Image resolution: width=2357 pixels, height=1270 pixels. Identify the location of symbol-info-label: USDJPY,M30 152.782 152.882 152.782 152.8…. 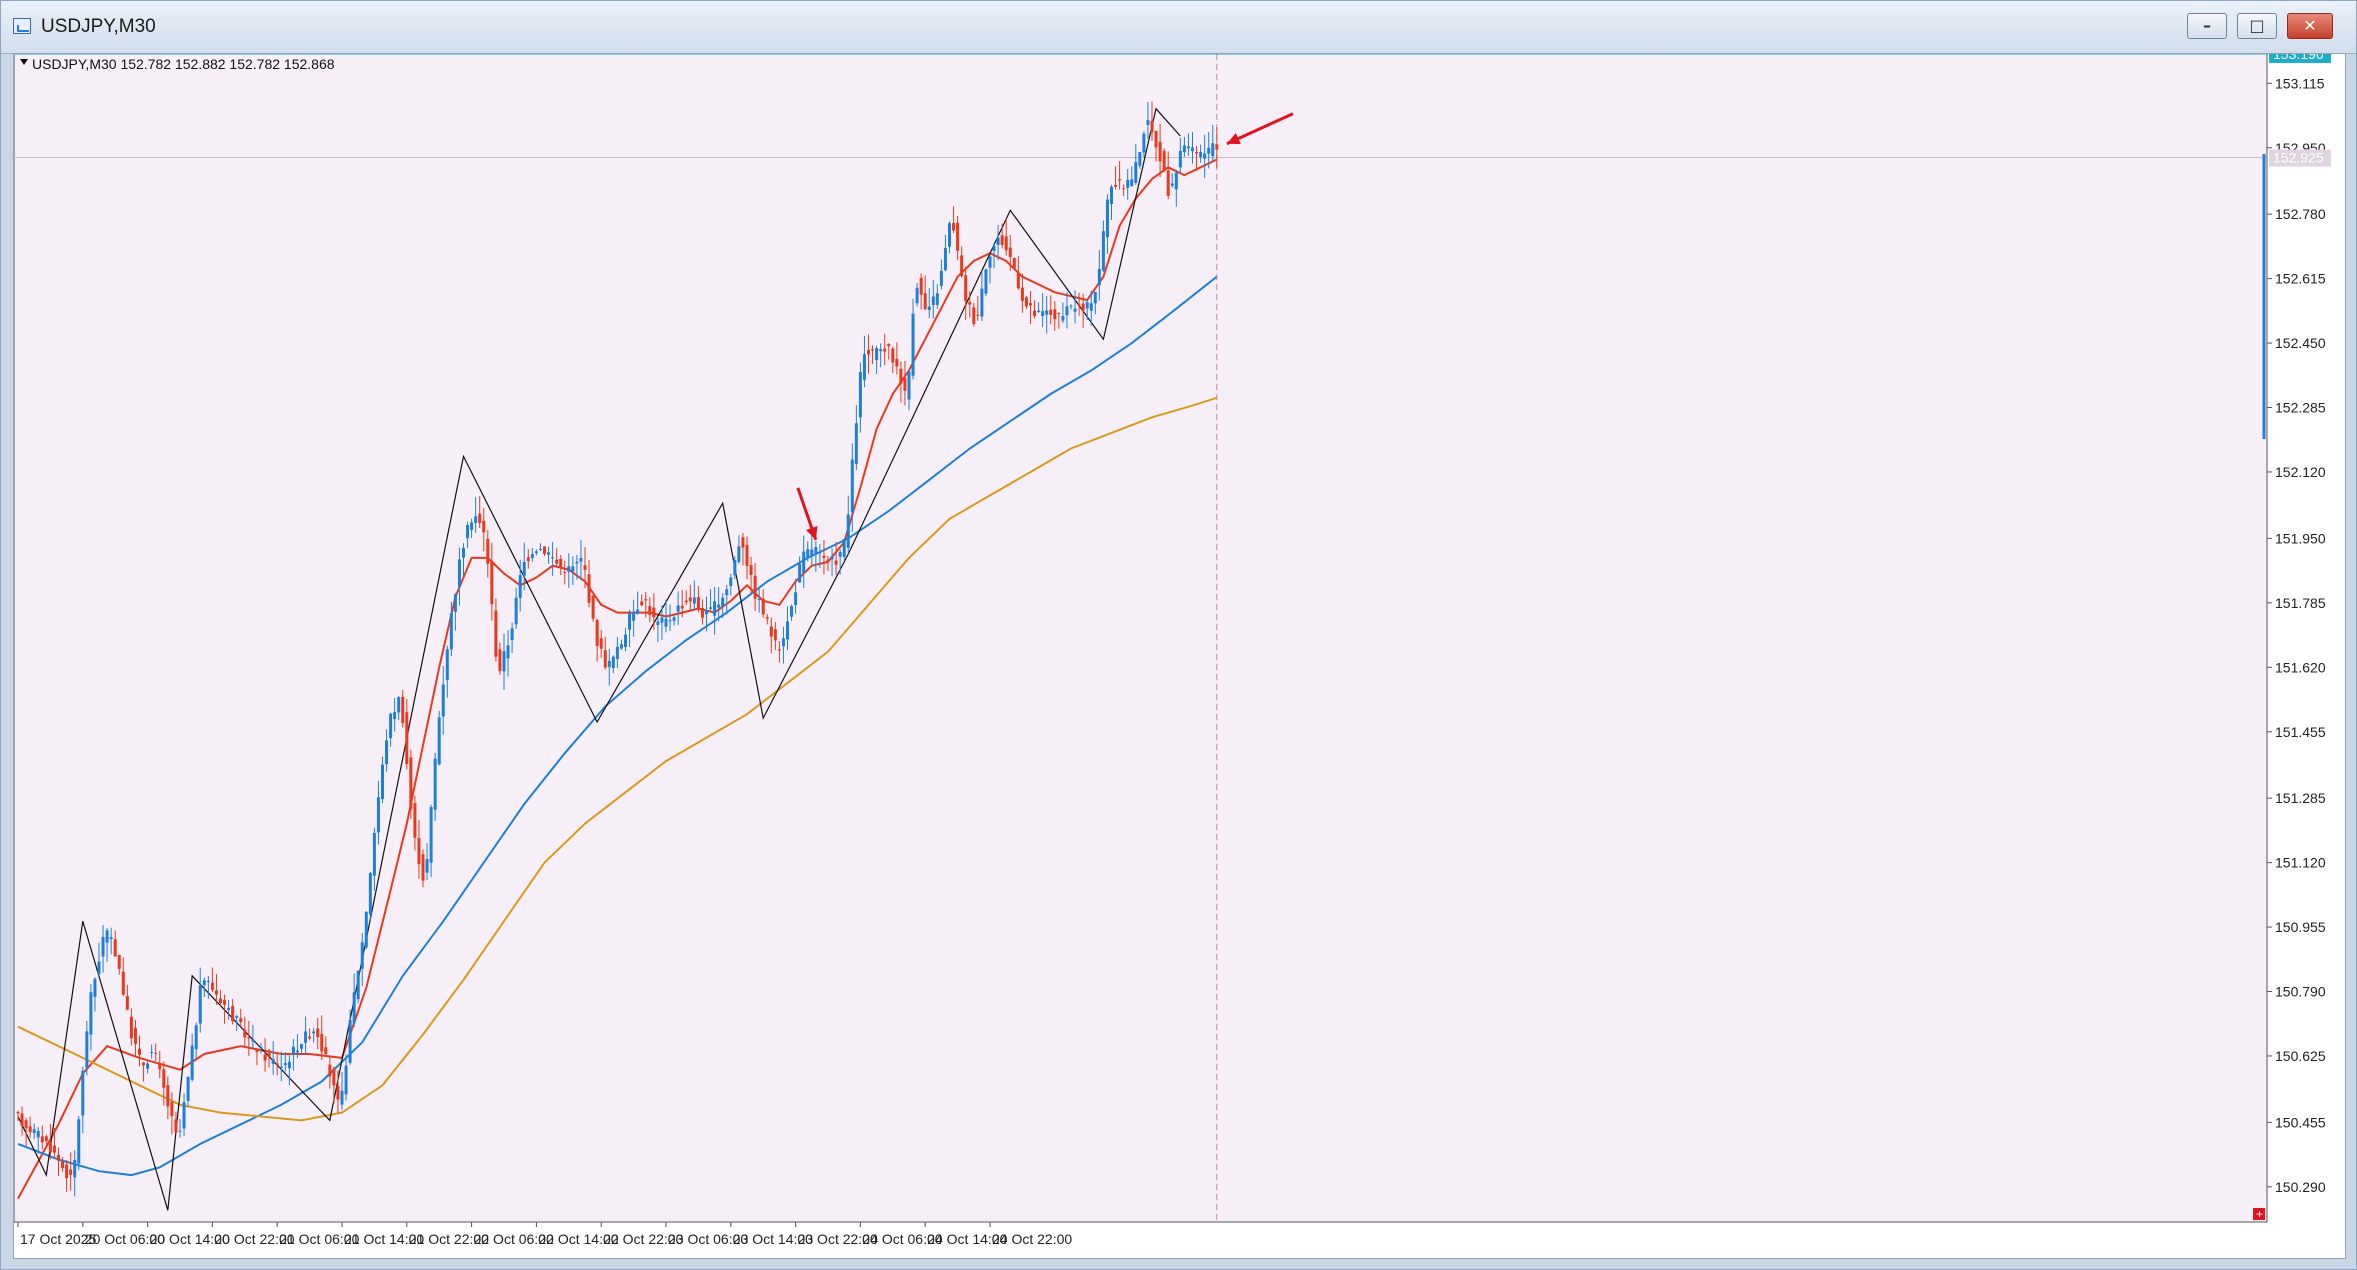
(183, 64).